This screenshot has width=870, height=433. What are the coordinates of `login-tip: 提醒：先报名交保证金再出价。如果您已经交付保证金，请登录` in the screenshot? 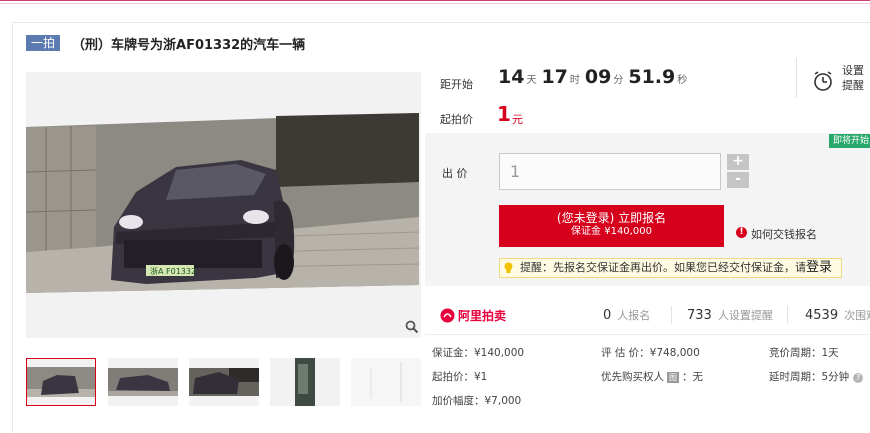 It's located at (670, 268).